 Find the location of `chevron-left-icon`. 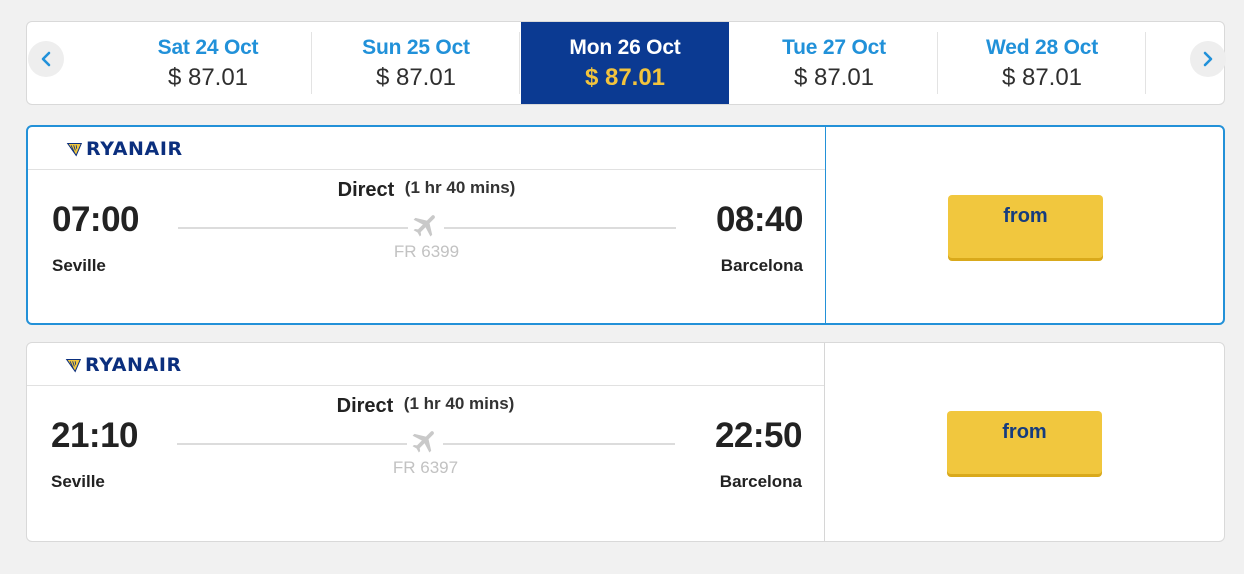

chevron-left-icon is located at coordinates (46, 59).